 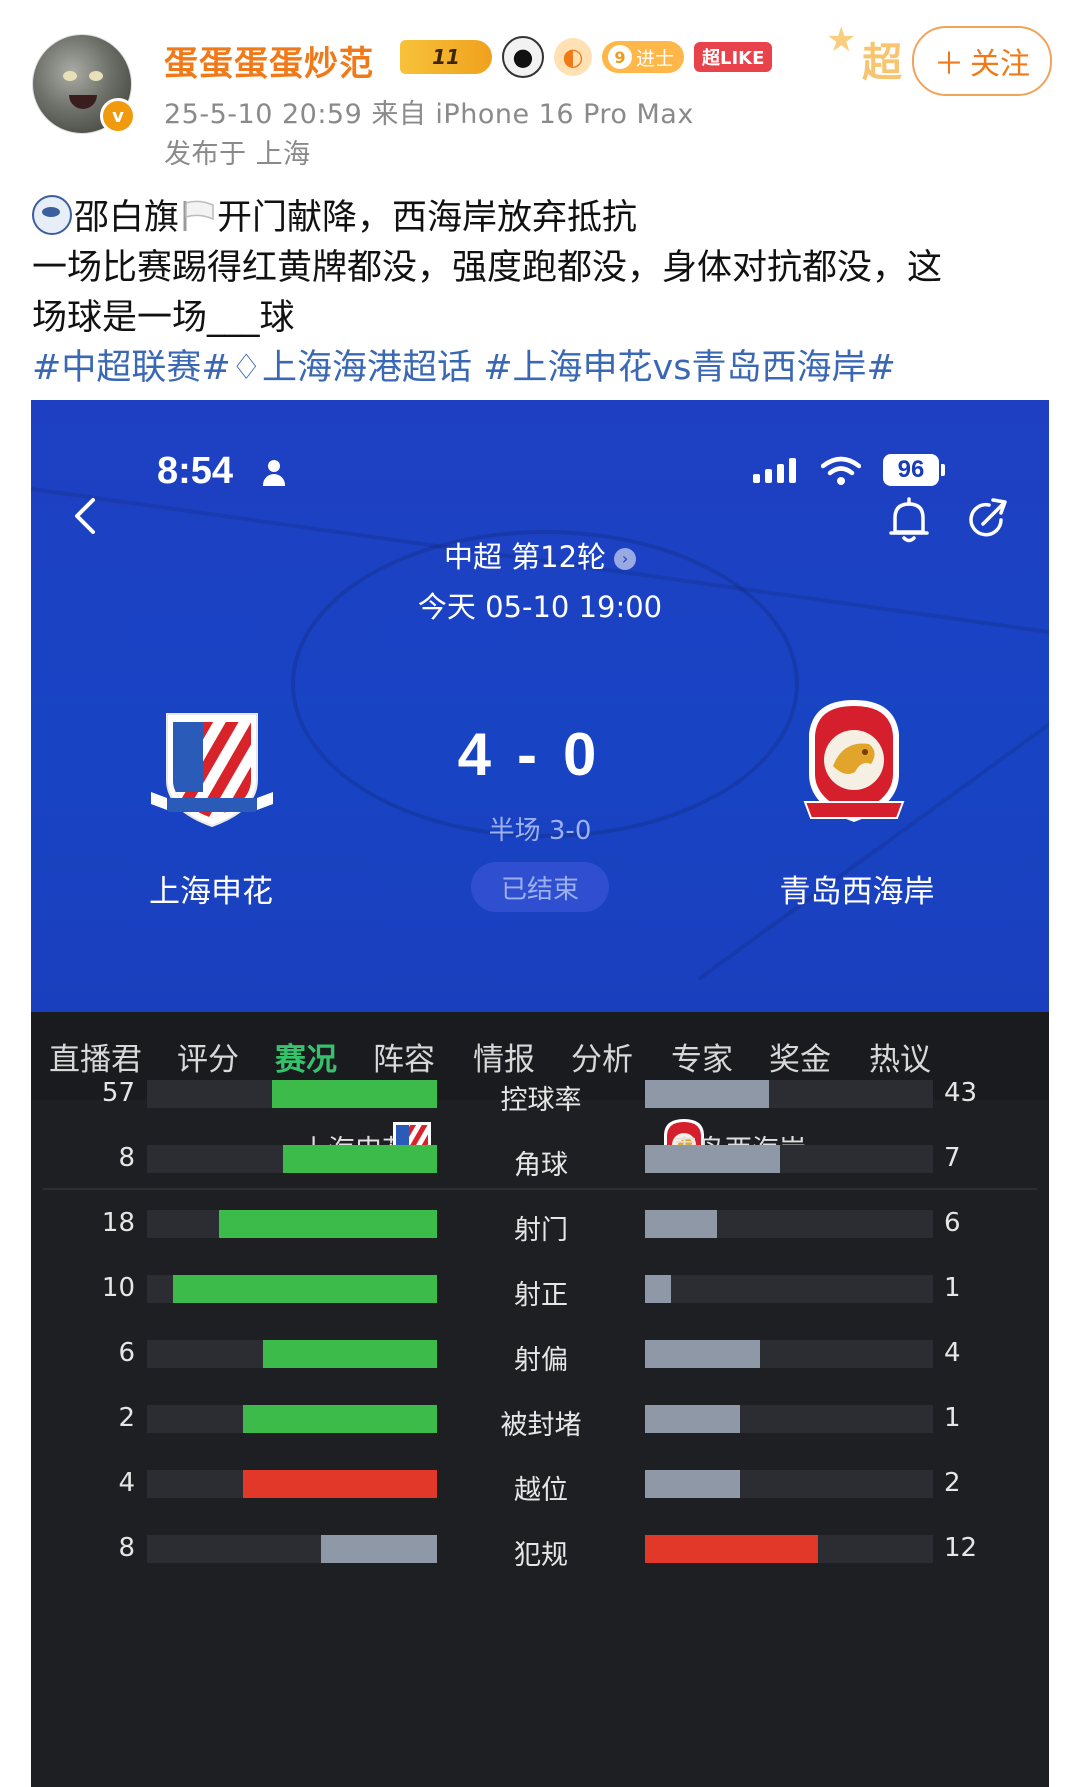 I want to click on away-team-name: 青岛西海岸, so click(x=857, y=888).